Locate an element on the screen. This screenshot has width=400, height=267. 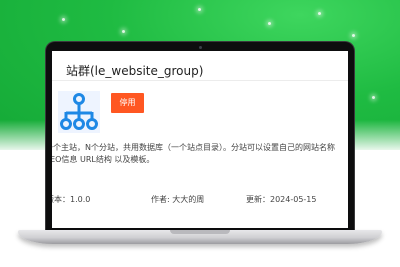
org-tree-icon is located at coordinates (79, 112).